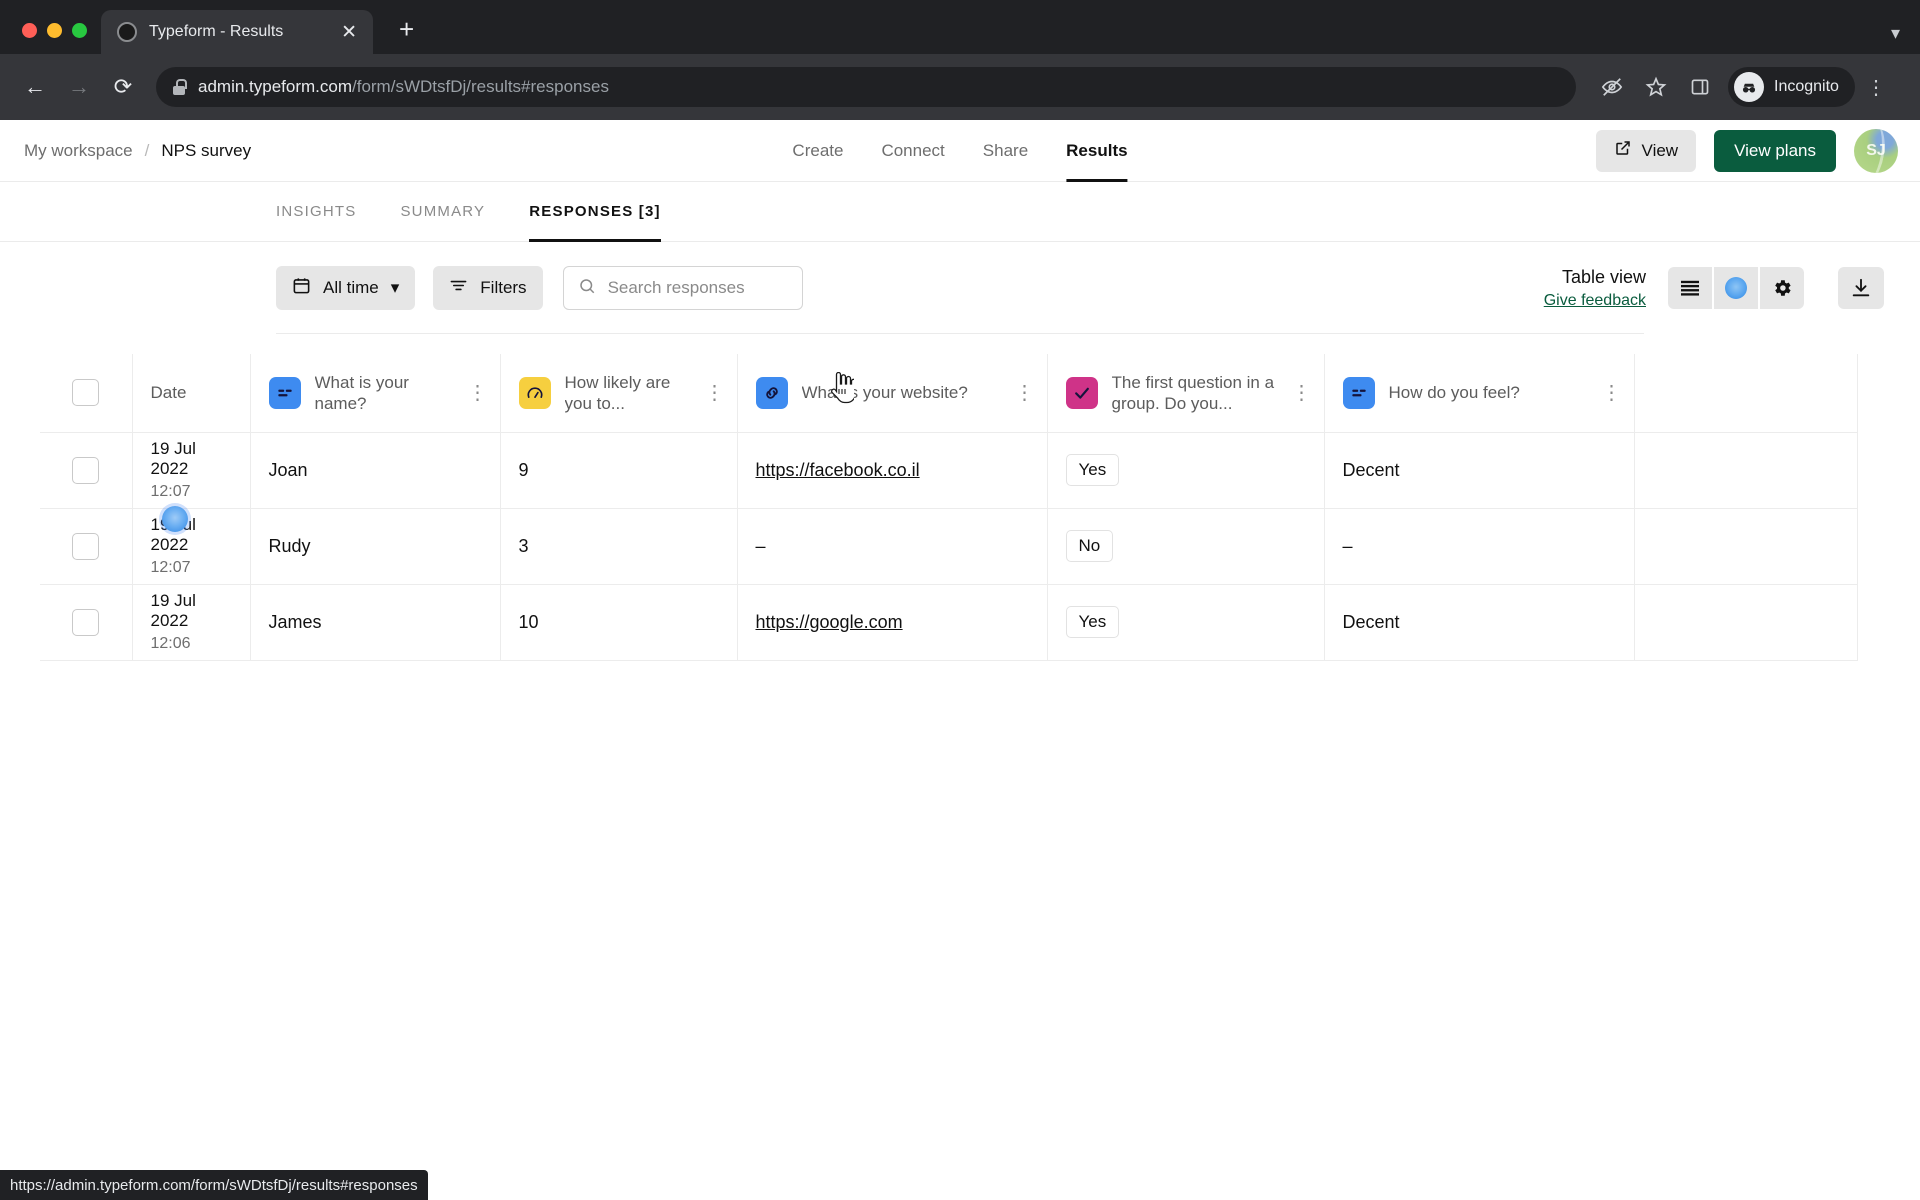 The height and width of the screenshot is (1200, 1920). I want to click on incognito-indicator: Incognito, so click(1791, 87).